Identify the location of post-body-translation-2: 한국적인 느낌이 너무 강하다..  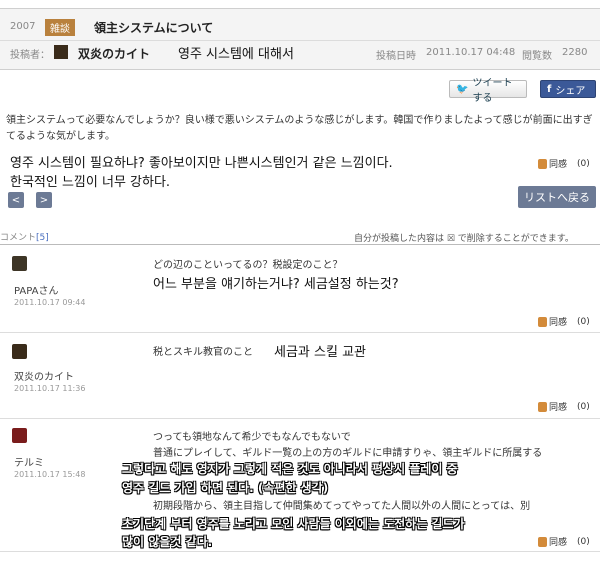
(90, 182).